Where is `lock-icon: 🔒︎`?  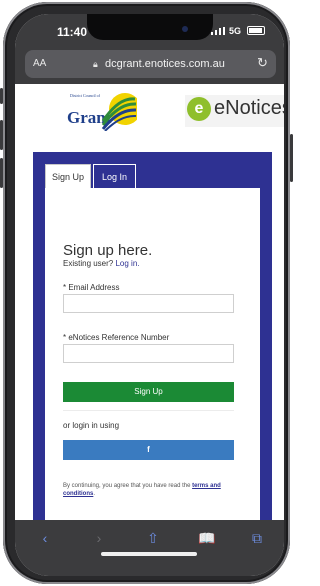
lock-icon: 🔒︎ is located at coordinates (95, 64).